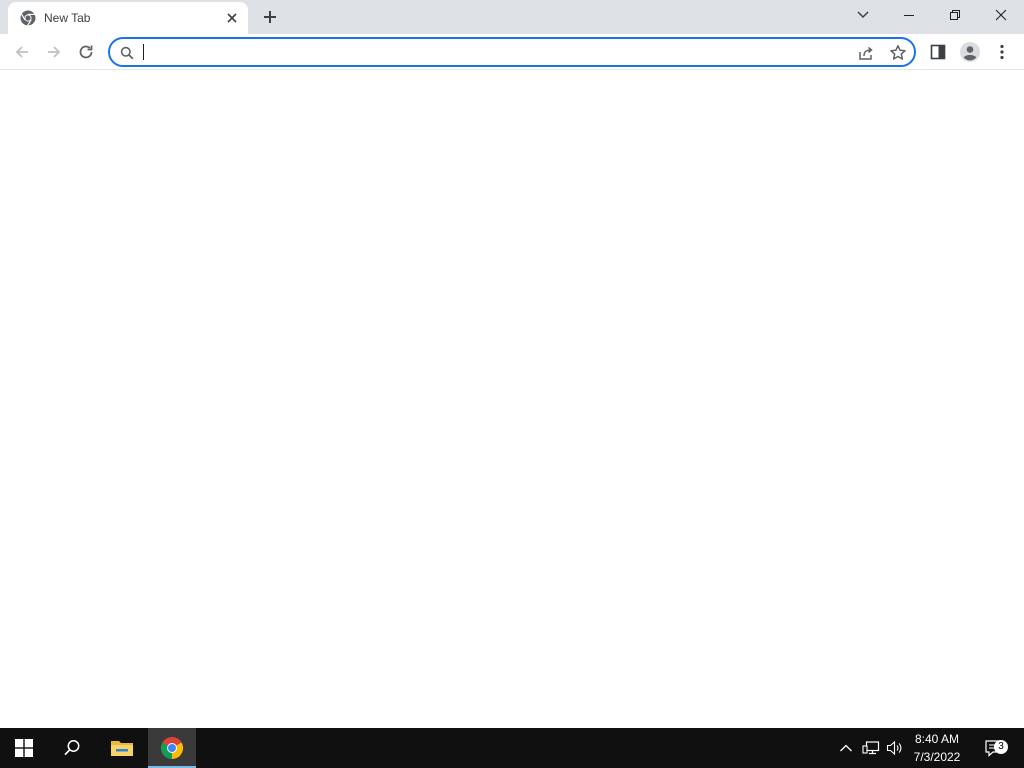 The image size is (1024, 768). I want to click on clock-time: 8:40 AM, so click(937, 739).